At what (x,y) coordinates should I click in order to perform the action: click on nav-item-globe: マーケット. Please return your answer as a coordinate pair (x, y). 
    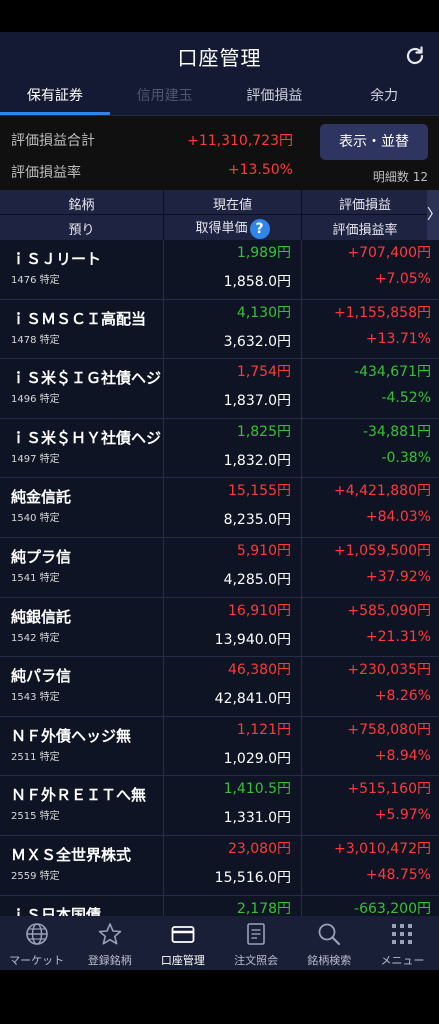
    Looking at the image, I should click on (36, 943).